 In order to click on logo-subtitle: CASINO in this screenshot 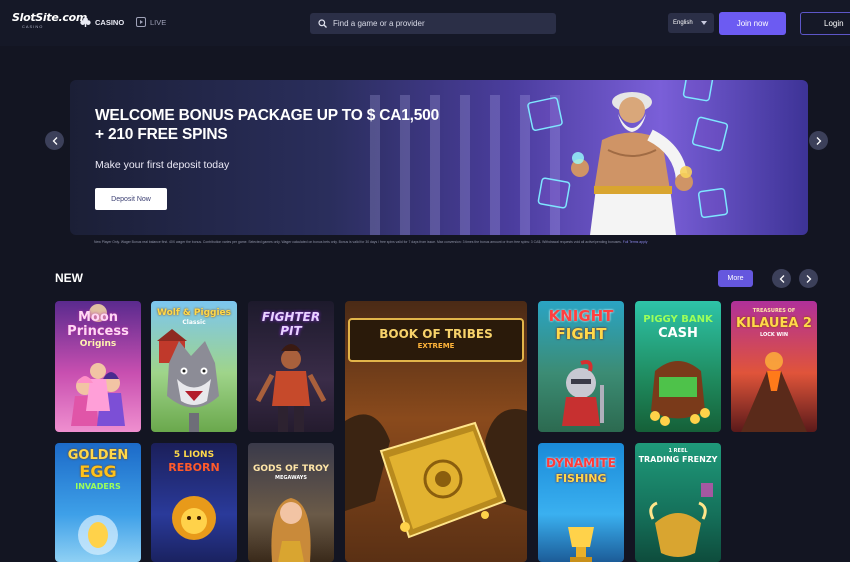, I will do `click(33, 26)`.